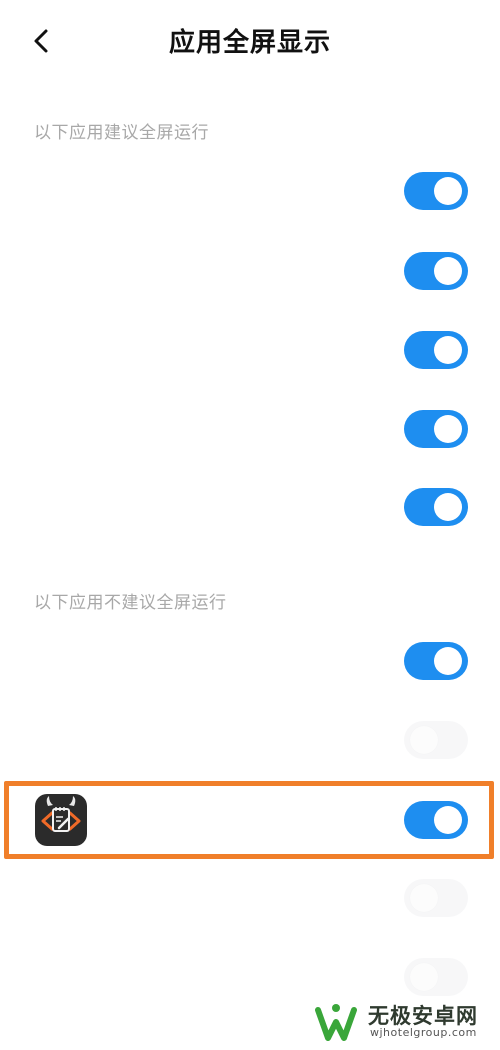 The height and width of the screenshot is (1050, 500). I want to click on section-label-recommended: 以下应用建议全屏运行, so click(121, 133).